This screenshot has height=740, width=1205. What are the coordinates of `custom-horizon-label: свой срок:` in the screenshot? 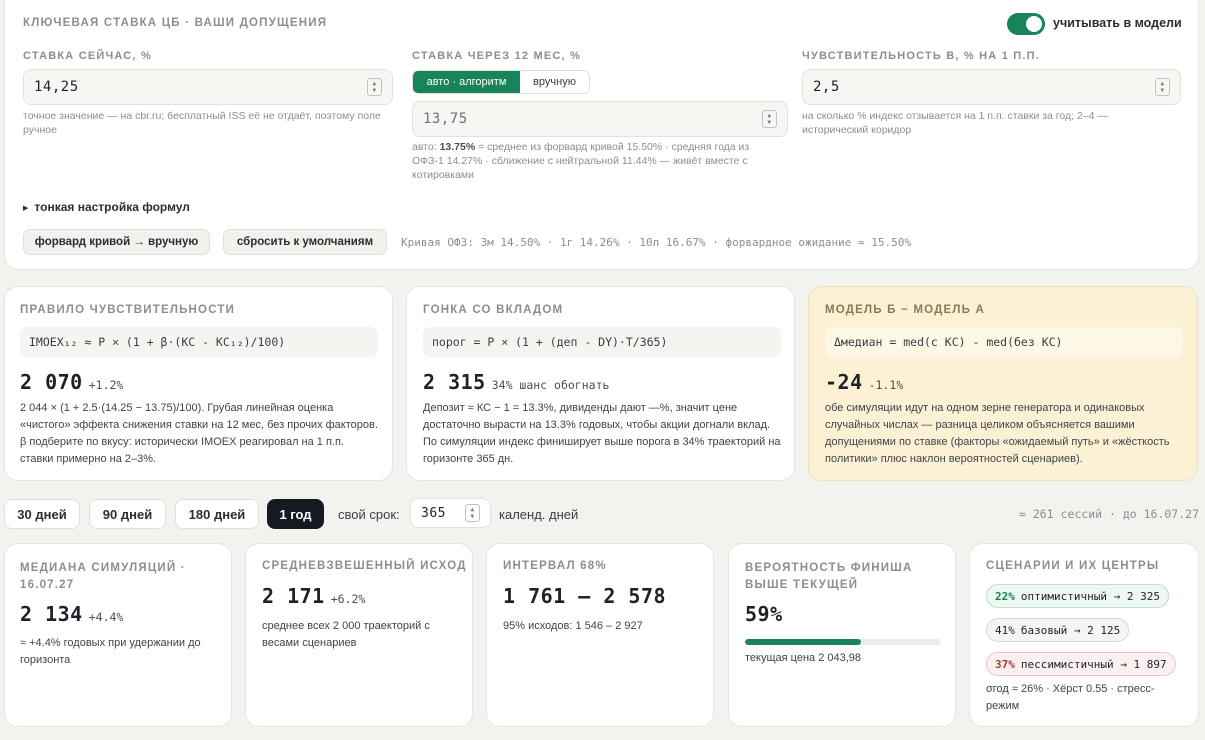 It's located at (369, 514).